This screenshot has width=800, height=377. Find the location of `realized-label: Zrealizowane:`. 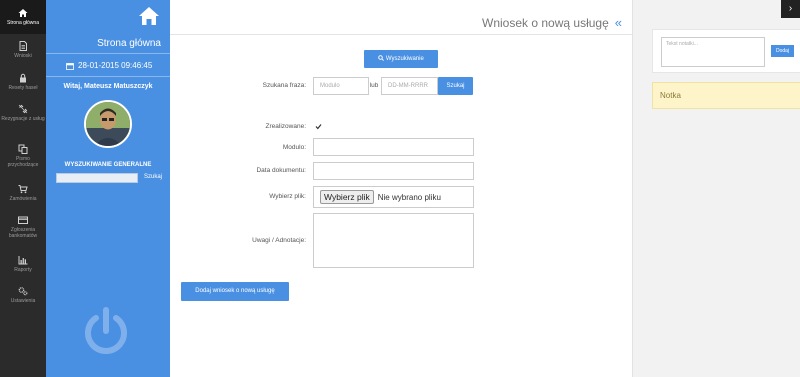

realized-label: Zrealizowane: is located at coordinates (285, 126).